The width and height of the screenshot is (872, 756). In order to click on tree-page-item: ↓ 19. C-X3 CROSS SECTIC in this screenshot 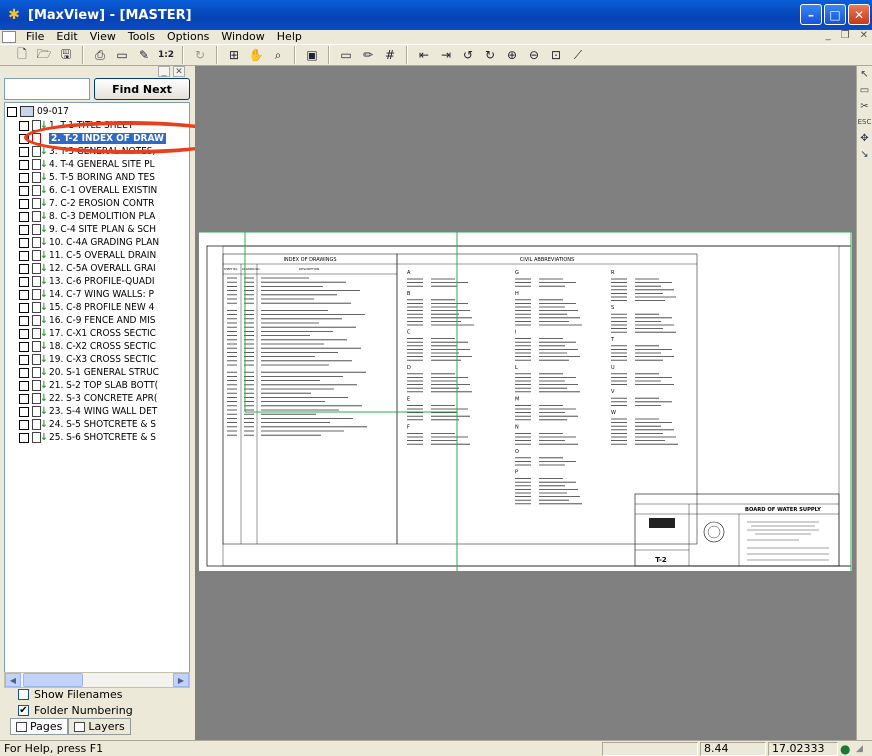, I will do `click(87, 359)`.